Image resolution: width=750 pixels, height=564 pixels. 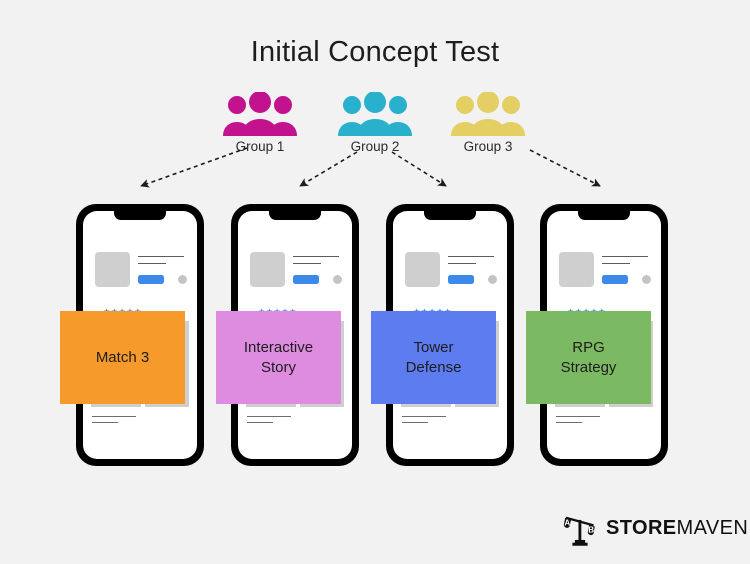 I want to click on concept-card-match-3: Match 3, so click(x=122, y=357).